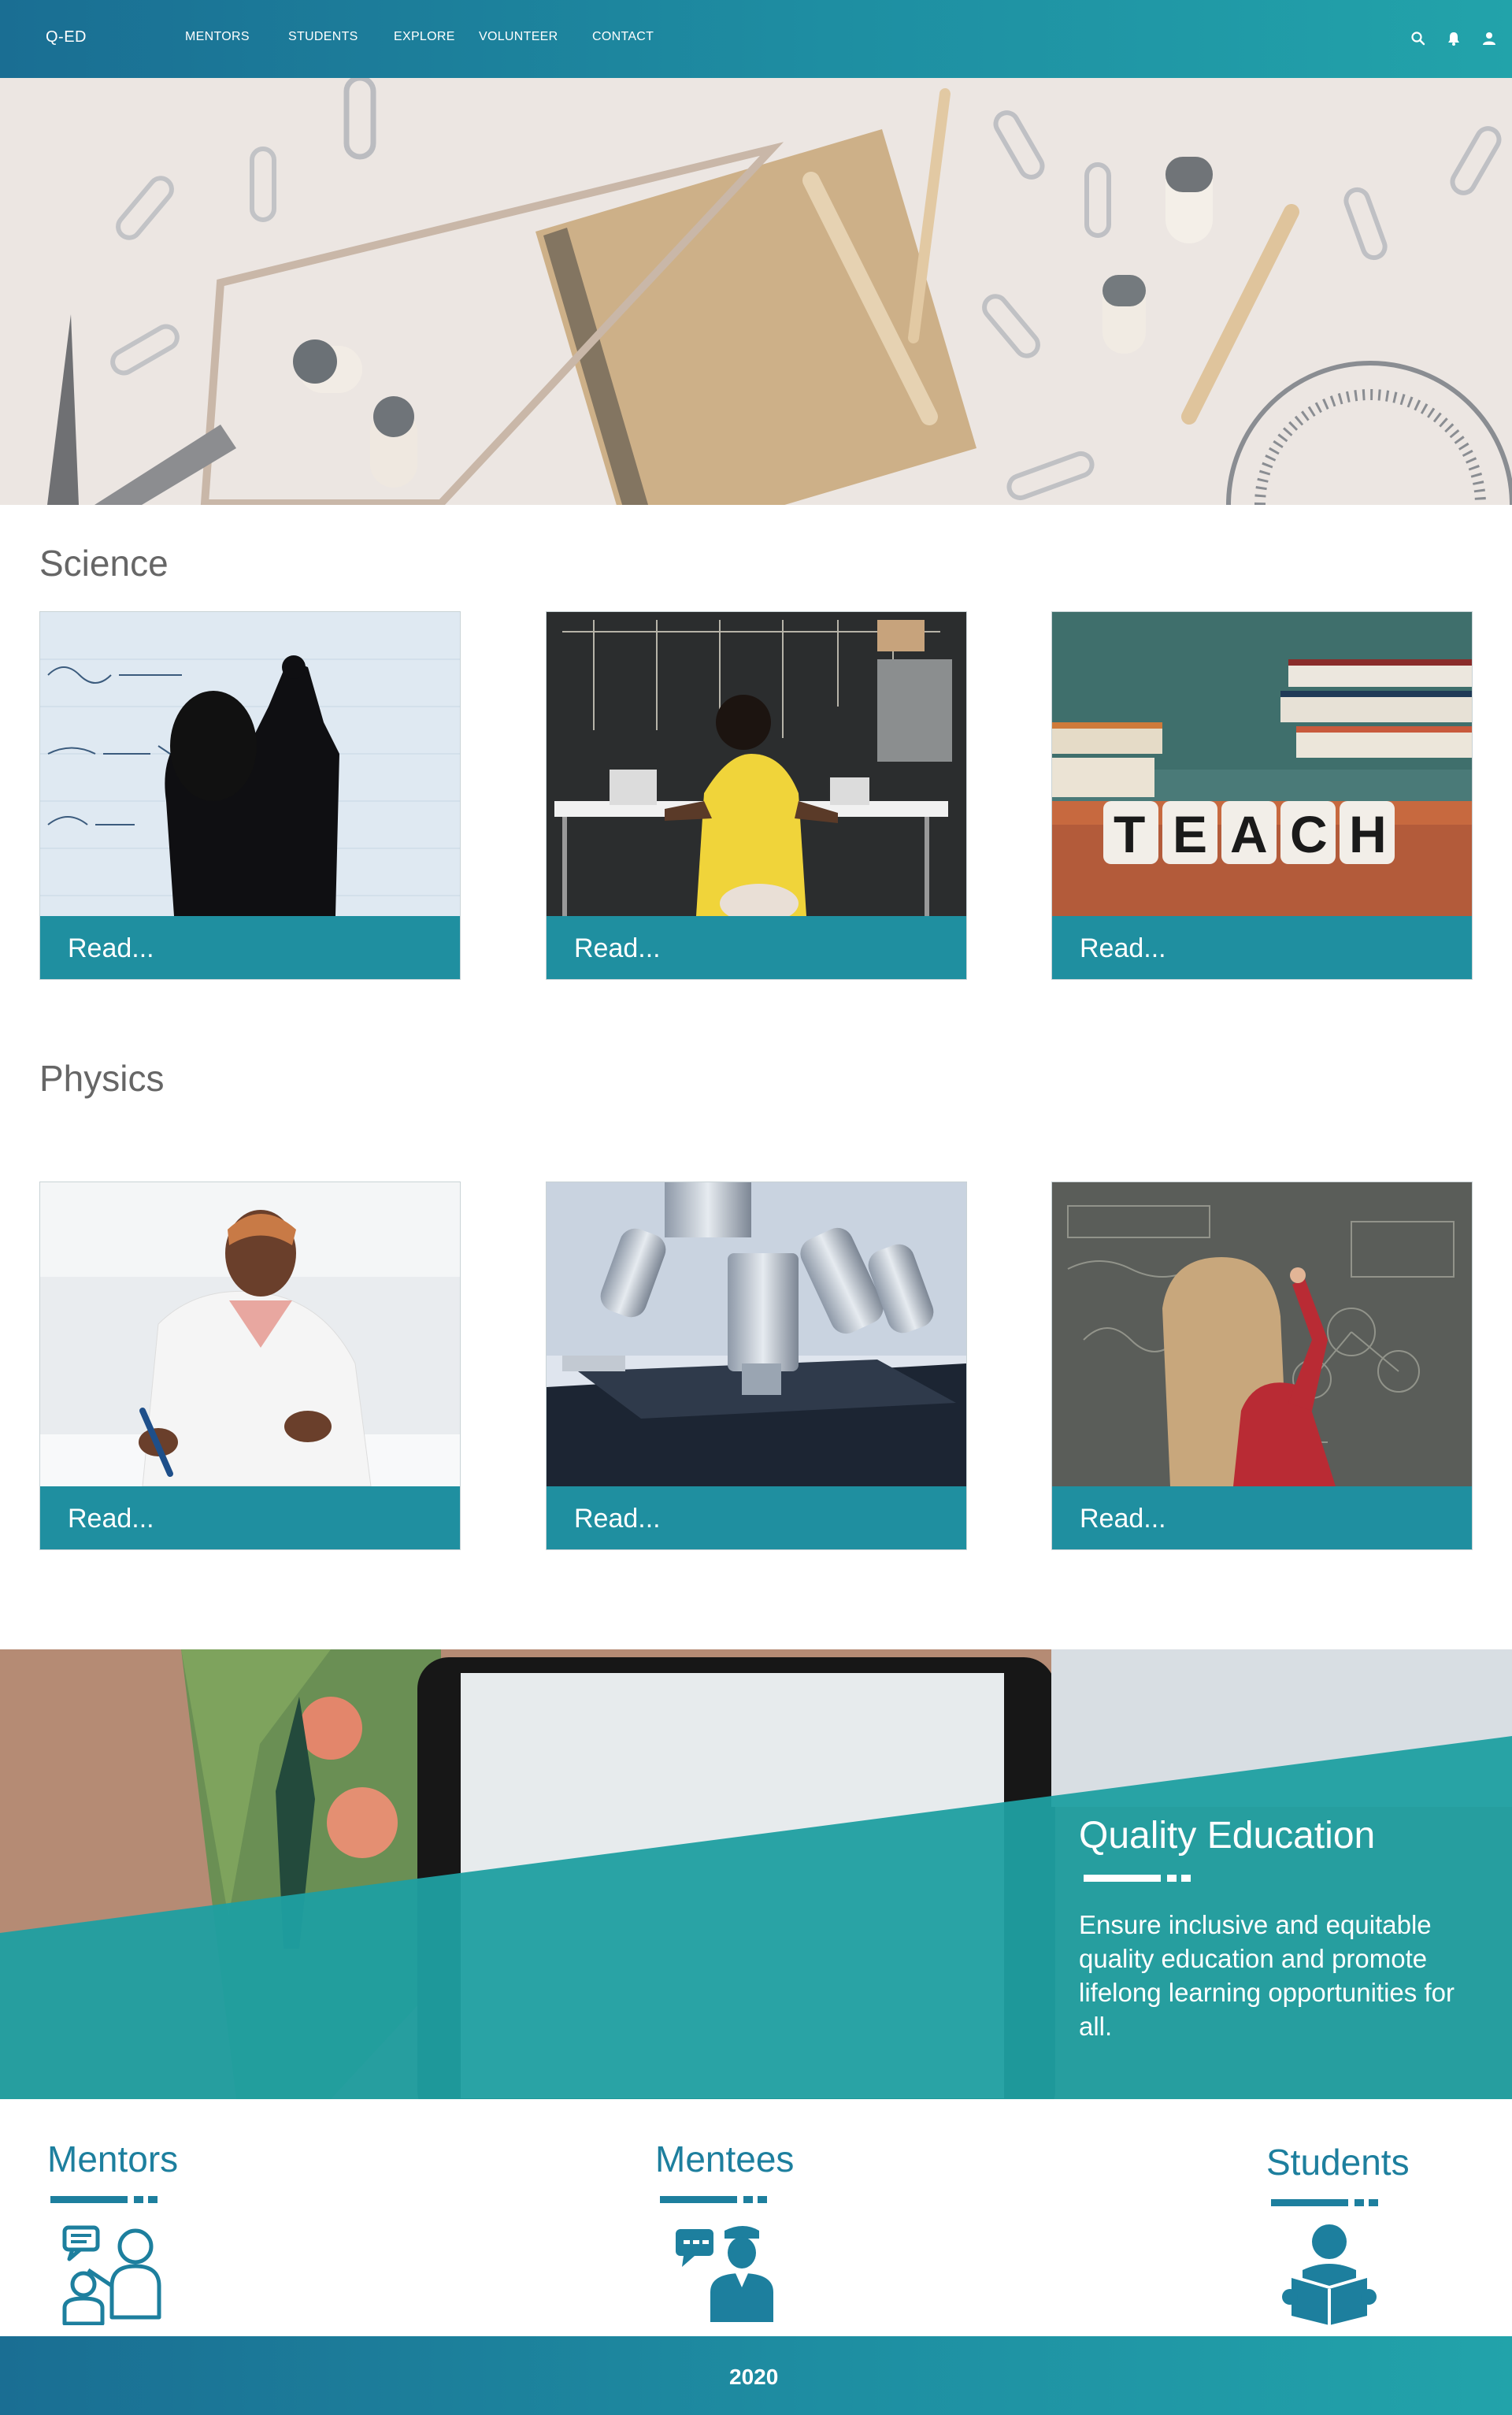 The height and width of the screenshot is (2415, 1512). Describe the element at coordinates (1309, 834) in the screenshot. I see `svg-text: C` at that location.